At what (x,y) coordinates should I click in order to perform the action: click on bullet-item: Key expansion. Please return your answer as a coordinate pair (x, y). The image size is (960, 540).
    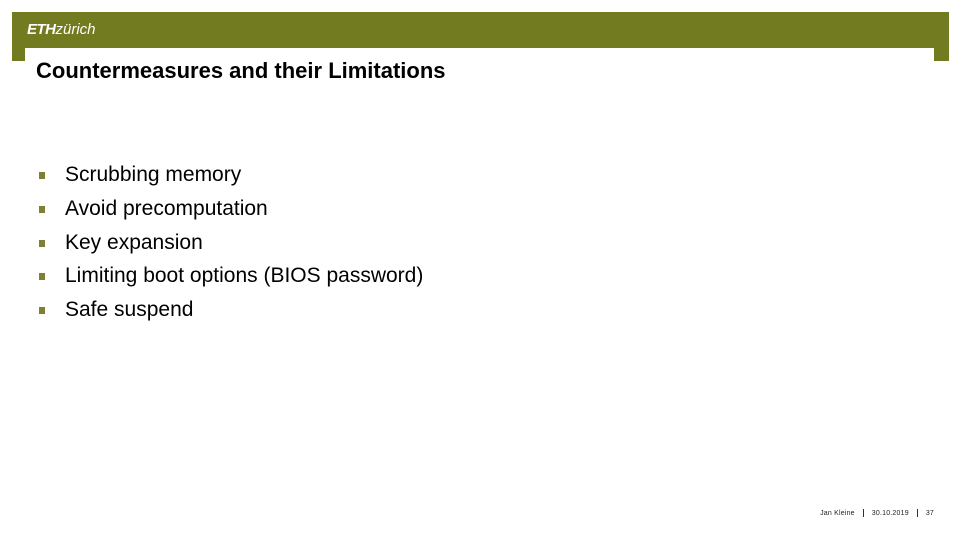
    Looking at the image, I should click on (229, 245).